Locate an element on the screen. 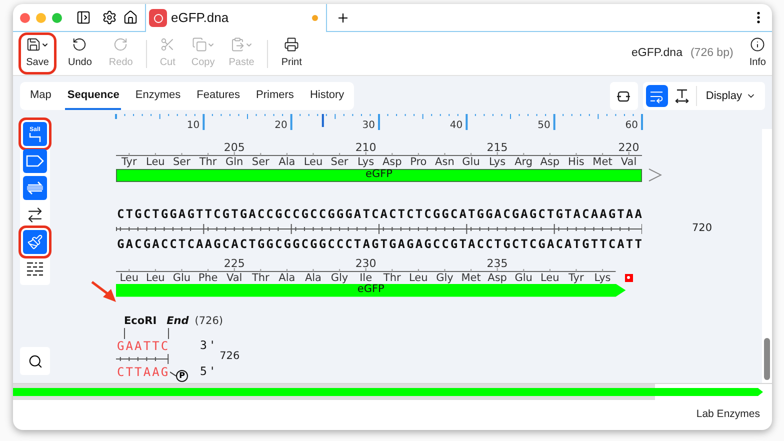 The width and height of the screenshot is (784, 441). amino-acid: Ile is located at coordinates (366, 277).